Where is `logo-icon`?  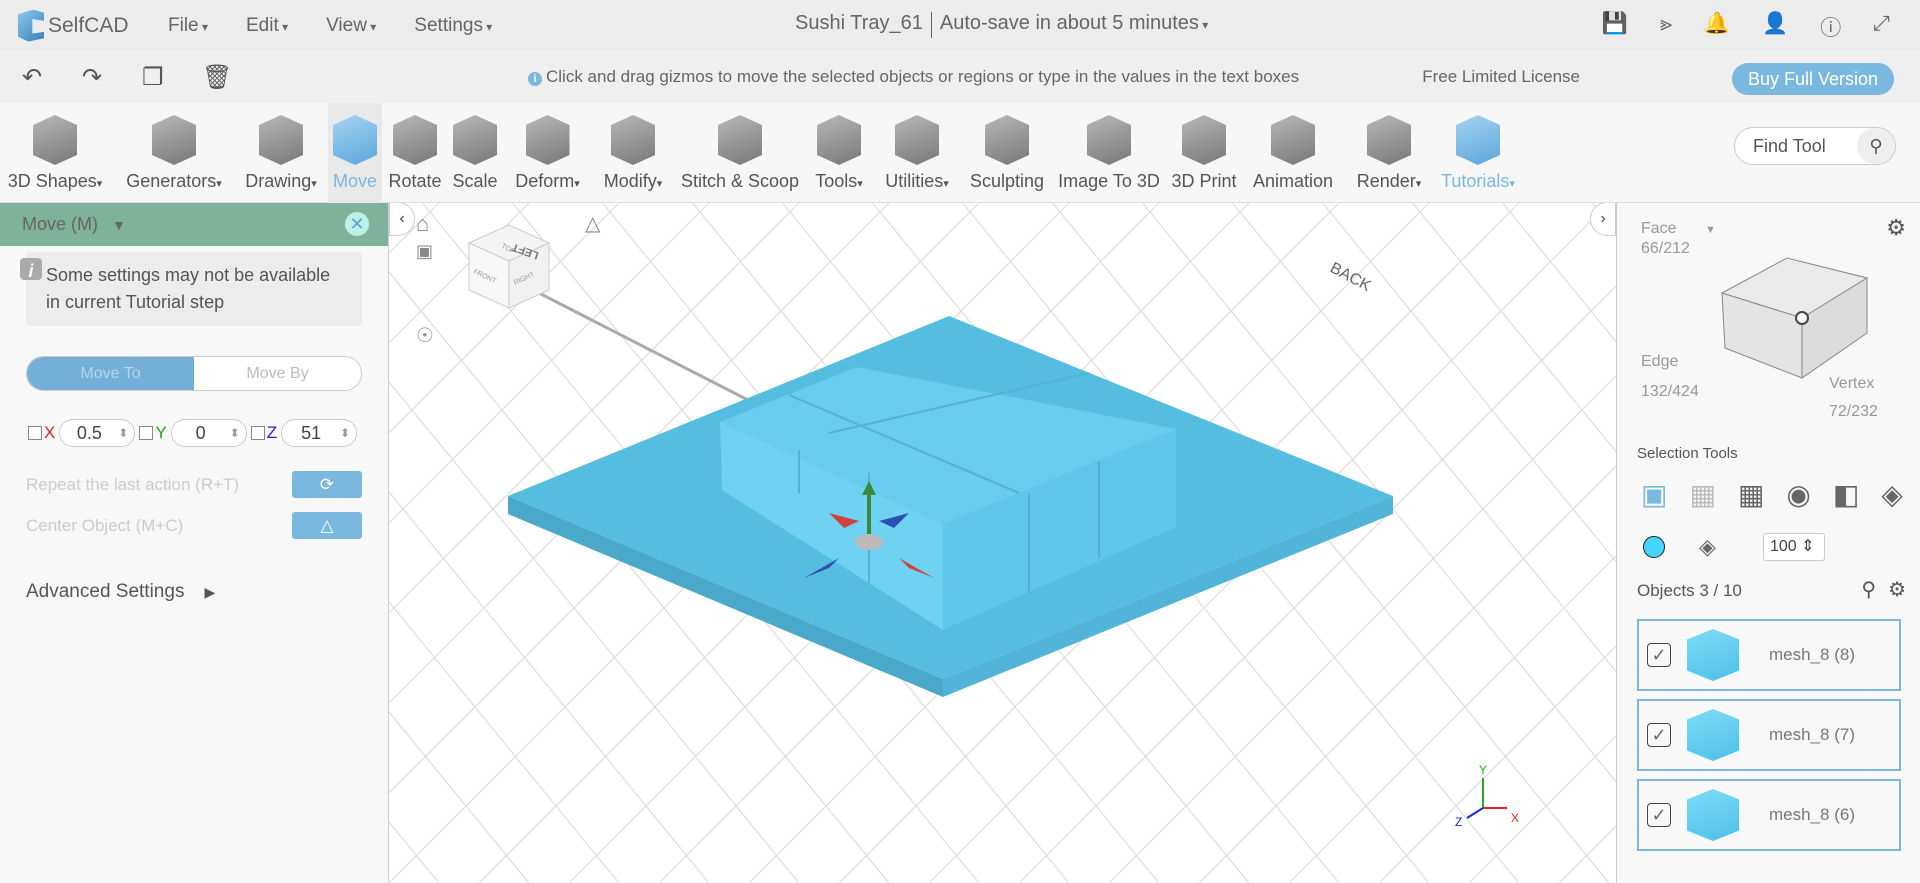
logo-icon is located at coordinates (31, 25).